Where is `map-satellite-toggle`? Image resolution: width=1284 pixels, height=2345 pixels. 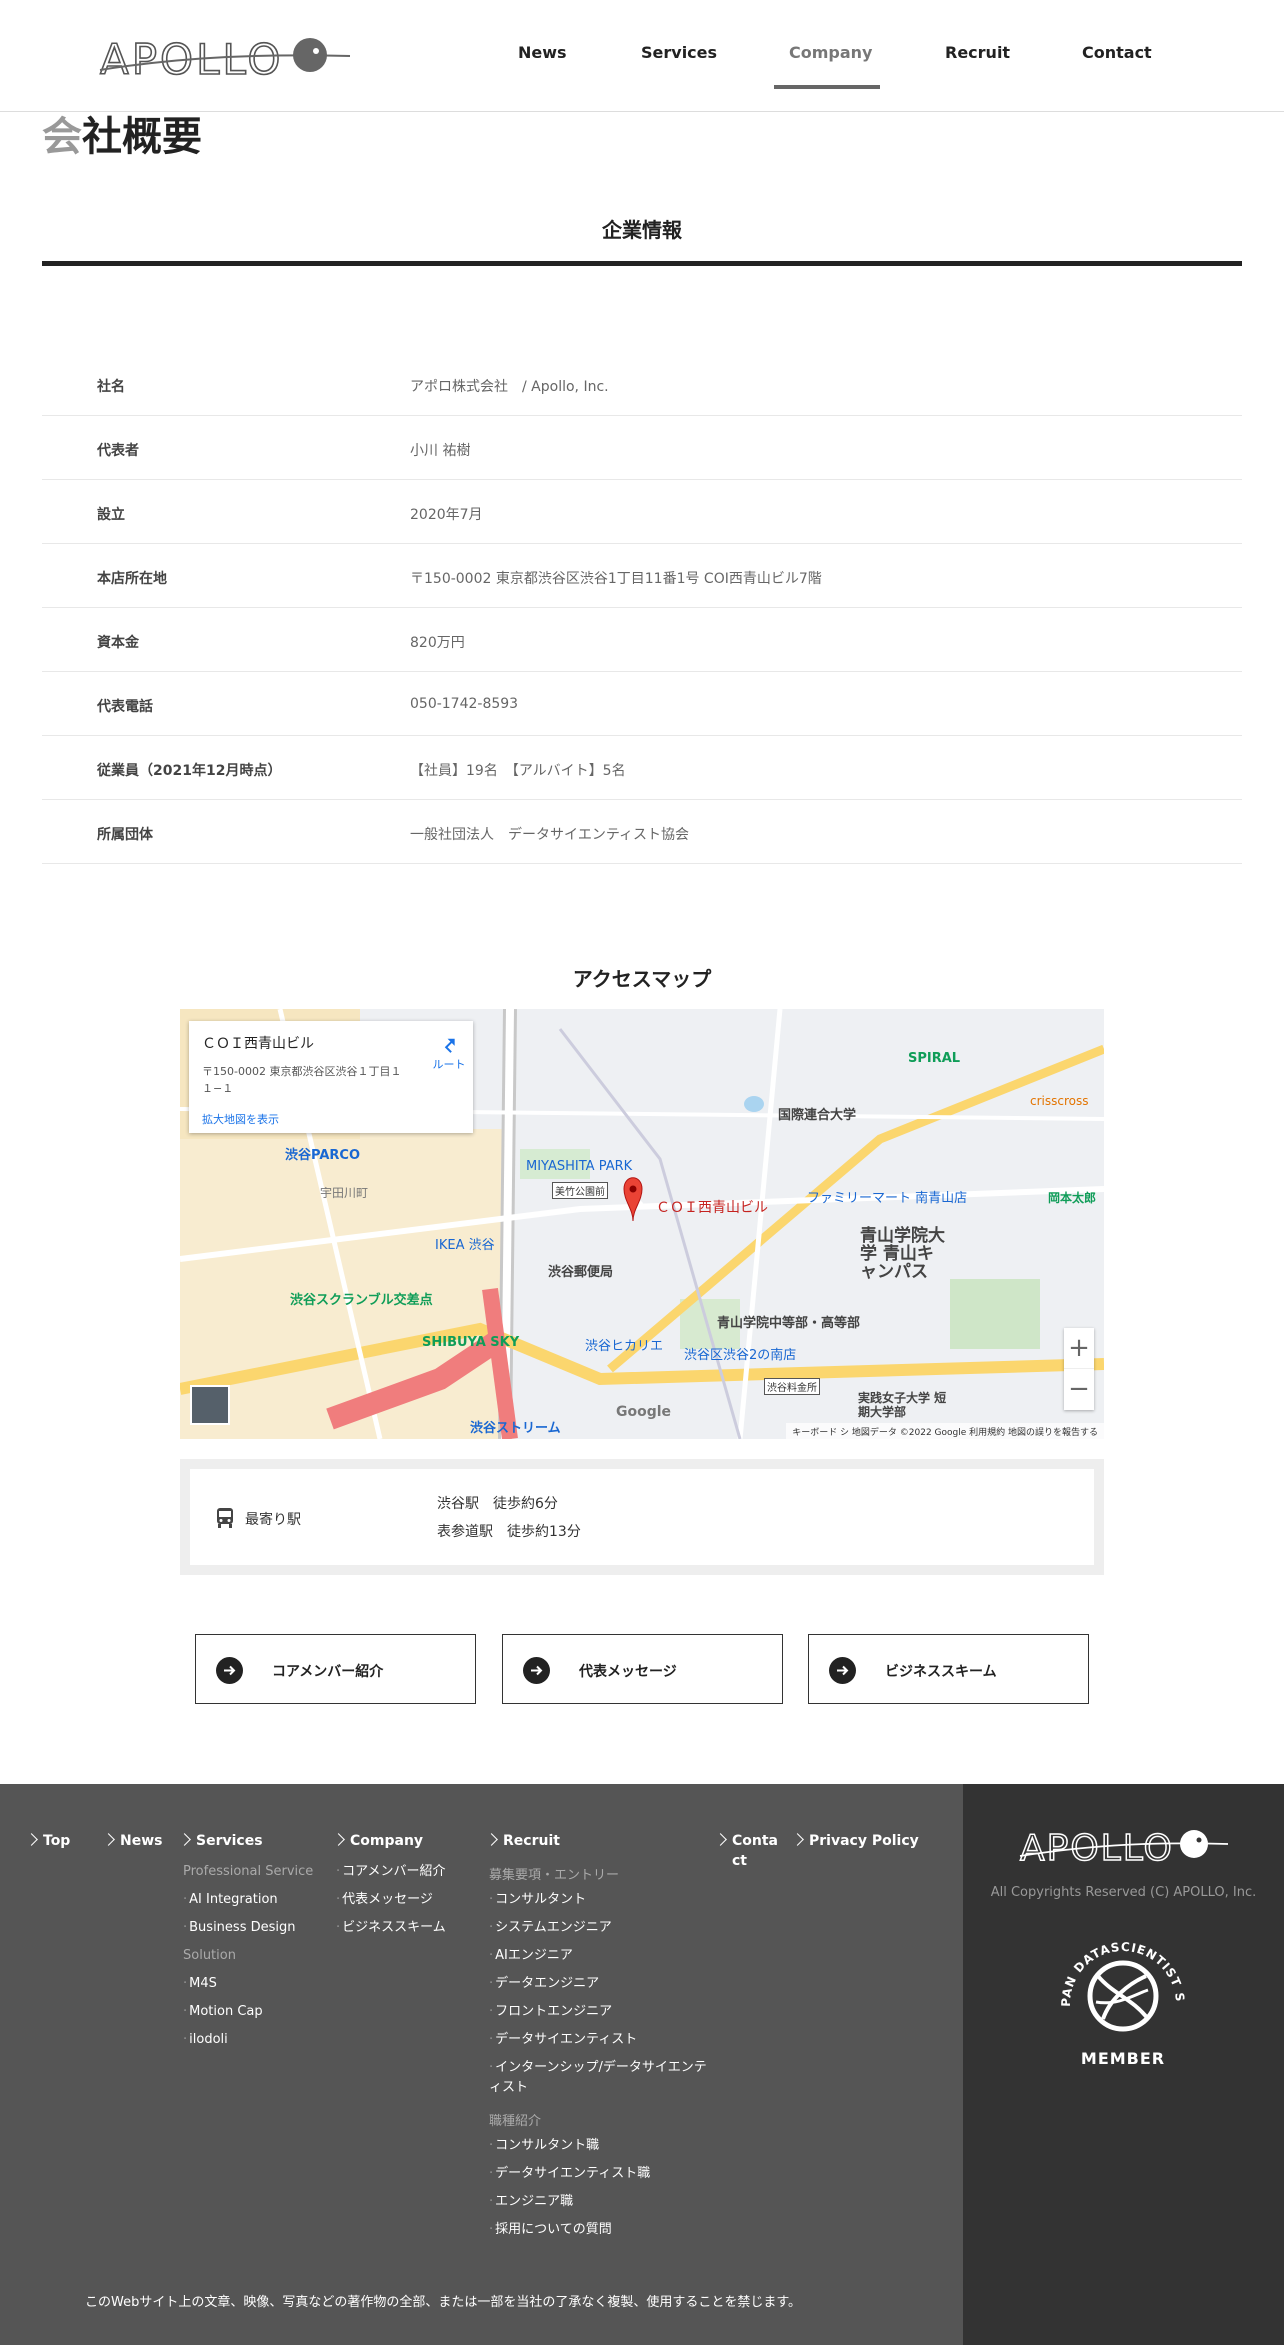
map-satellite-toggle is located at coordinates (210, 1405).